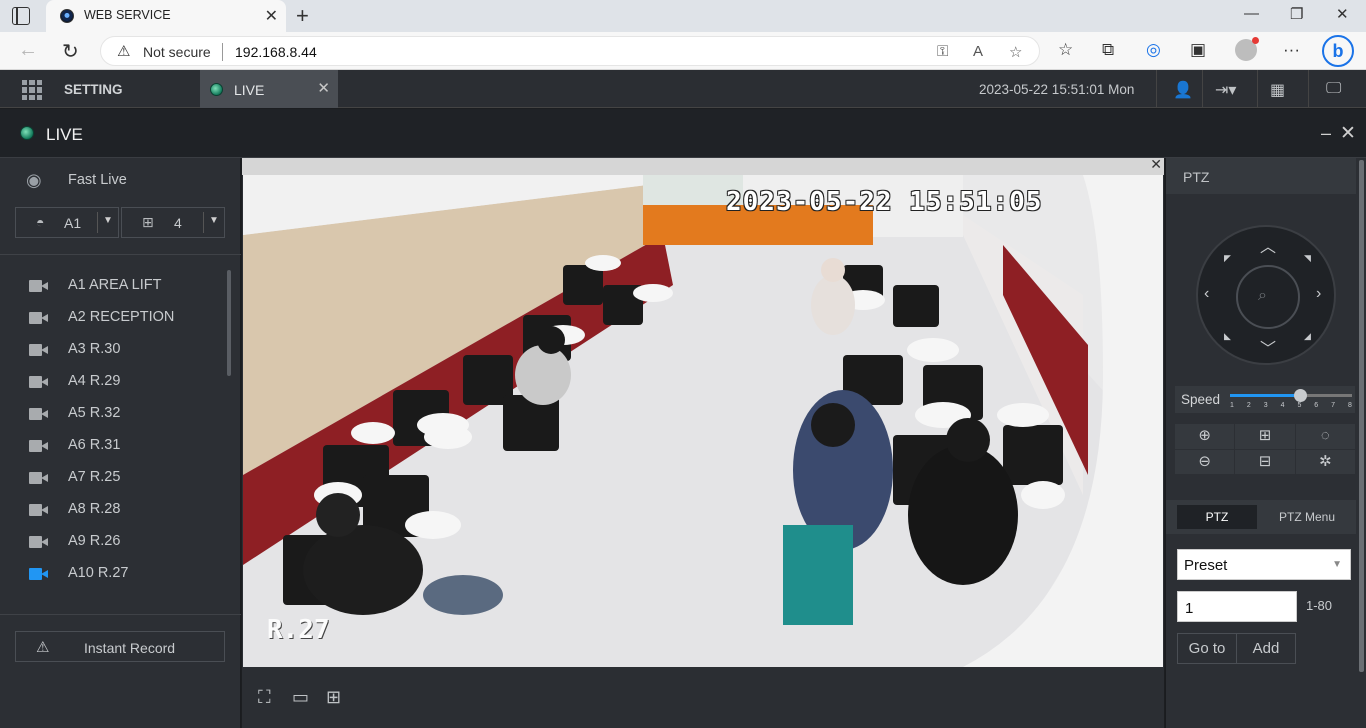 This screenshot has height=728, width=1366. Describe the element at coordinates (1325, 461) in the screenshot. I see `iris-close-icon: ✲` at that location.